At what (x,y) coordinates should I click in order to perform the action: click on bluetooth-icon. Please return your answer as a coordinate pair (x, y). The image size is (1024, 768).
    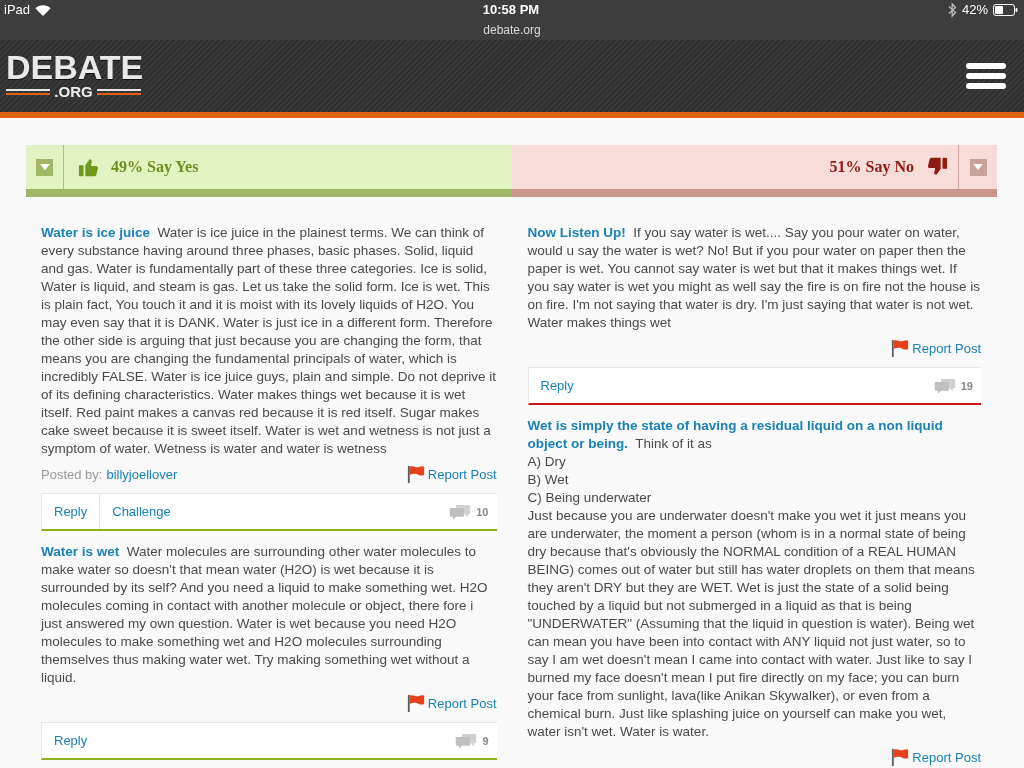
    Looking at the image, I should click on (952, 10).